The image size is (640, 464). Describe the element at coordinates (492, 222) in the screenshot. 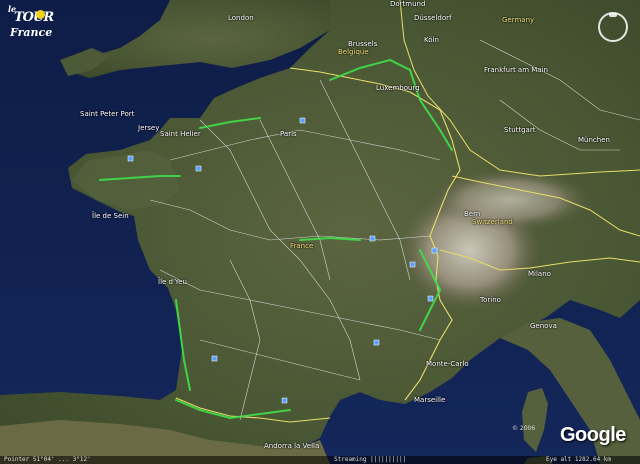

I see `label-switzerland: Switzerland` at that location.